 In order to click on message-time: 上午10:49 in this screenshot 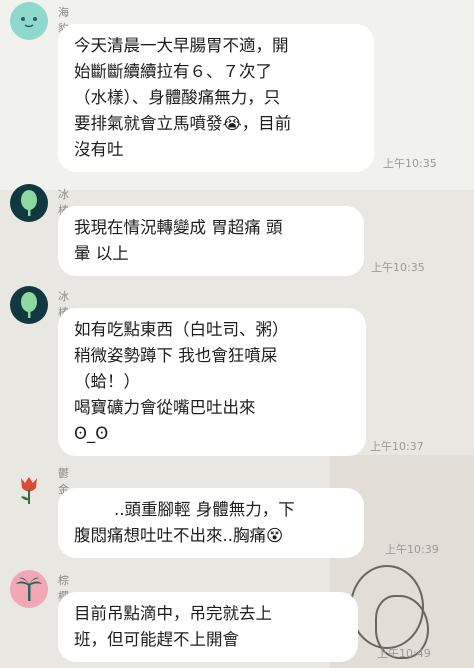, I will do `click(404, 653)`.